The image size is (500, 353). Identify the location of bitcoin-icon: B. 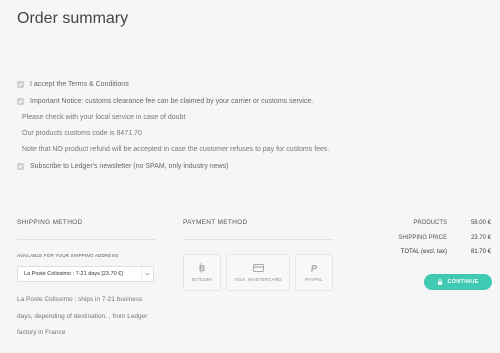
(202, 268).